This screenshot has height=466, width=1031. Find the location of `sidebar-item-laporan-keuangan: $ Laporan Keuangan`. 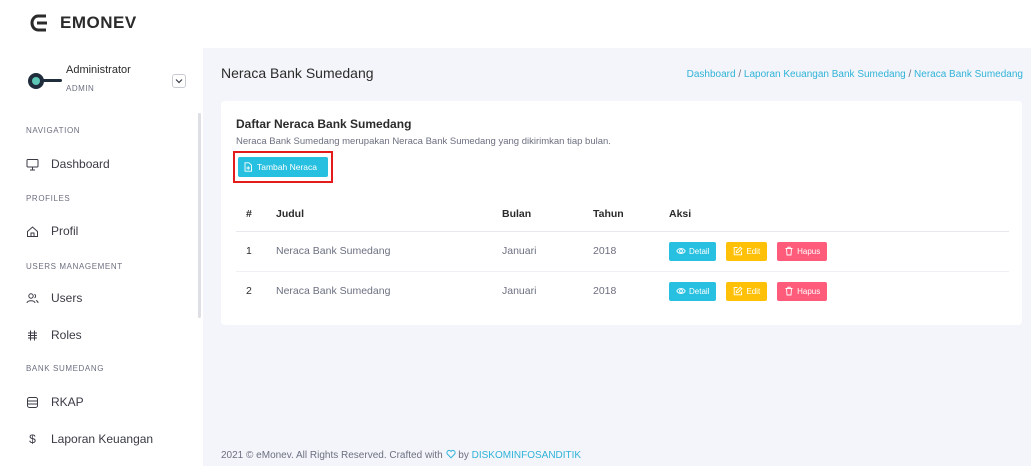

sidebar-item-laporan-keuangan: $ Laporan Keuangan is located at coordinates (89, 439).